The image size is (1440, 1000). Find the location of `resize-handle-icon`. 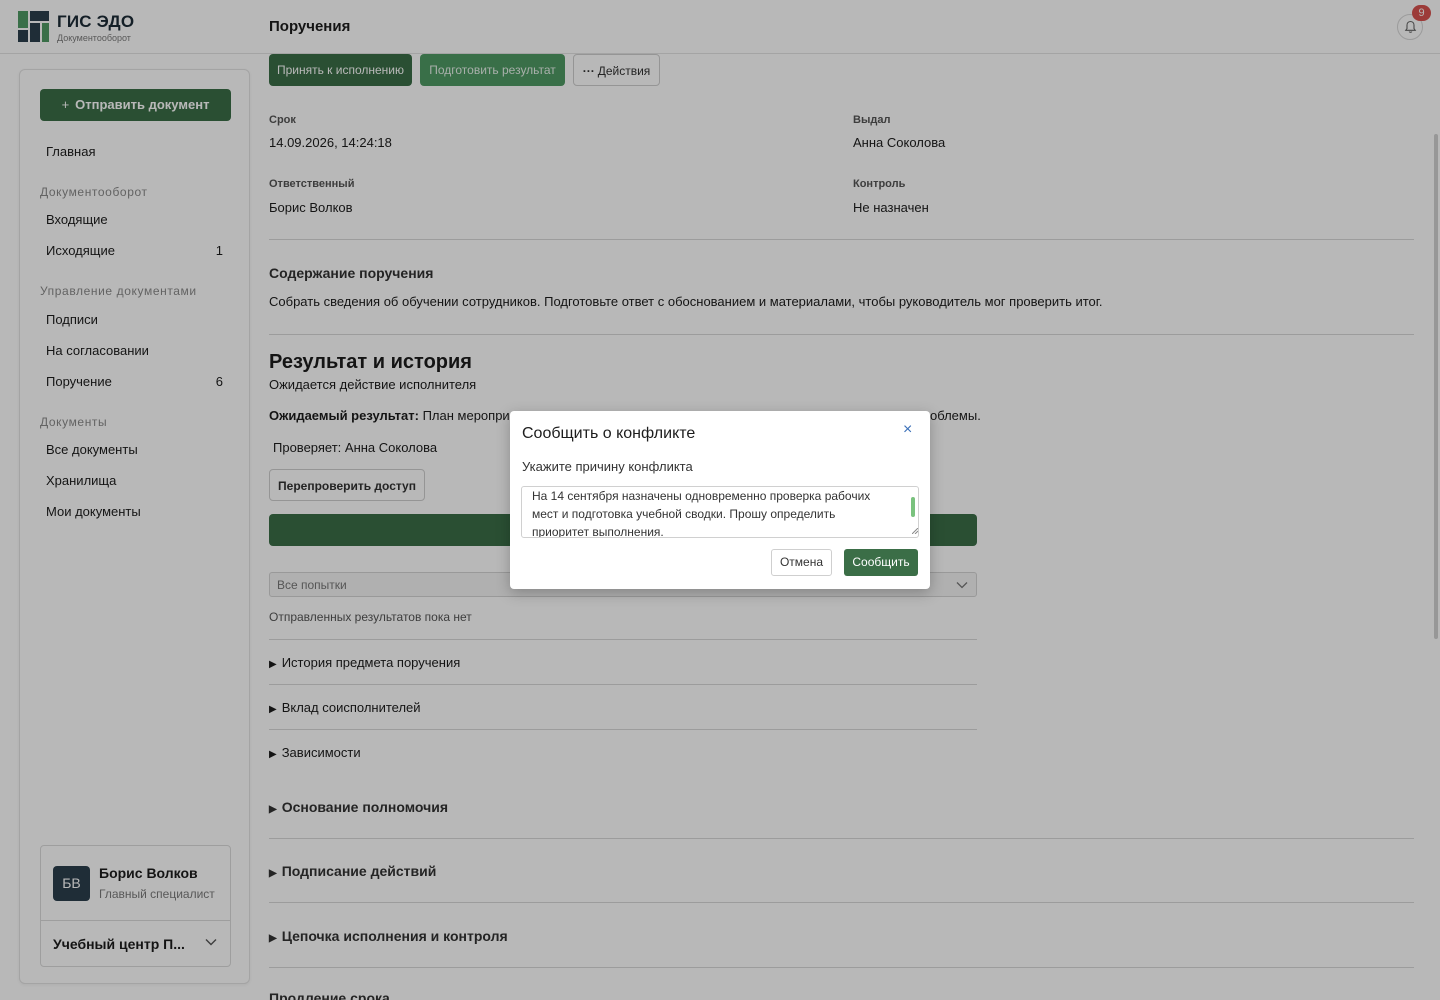

resize-handle-icon is located at coordinates (915, 531).